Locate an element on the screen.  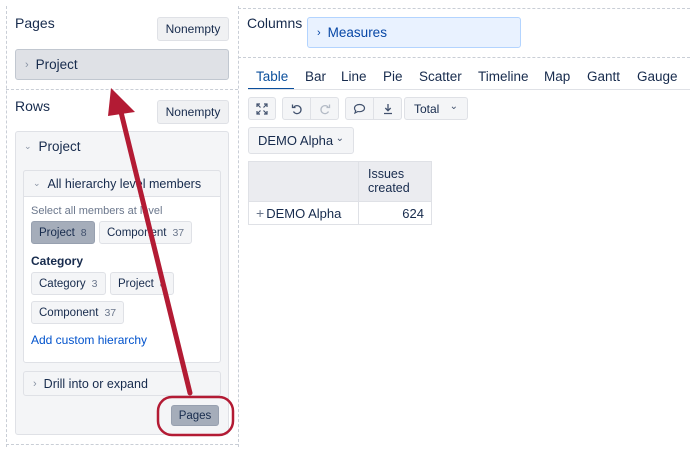
expand-button is located at coordinates (262, 108).